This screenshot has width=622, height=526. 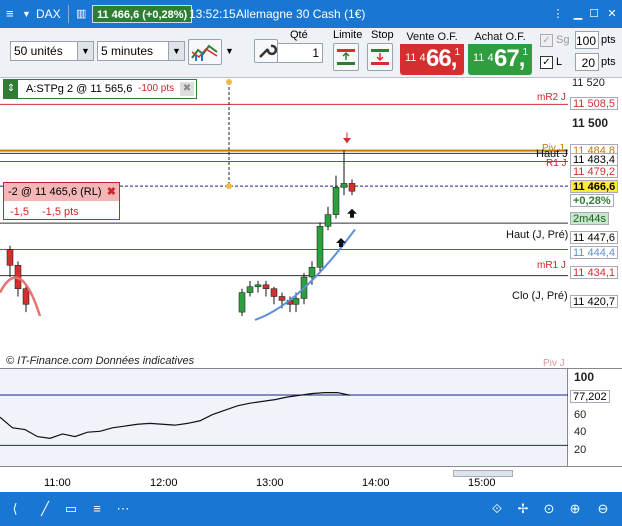 What do you see at coordinates (608, 40) in the screenshot?
I see `sg-unit: pts` at bounding box center [608, 40].